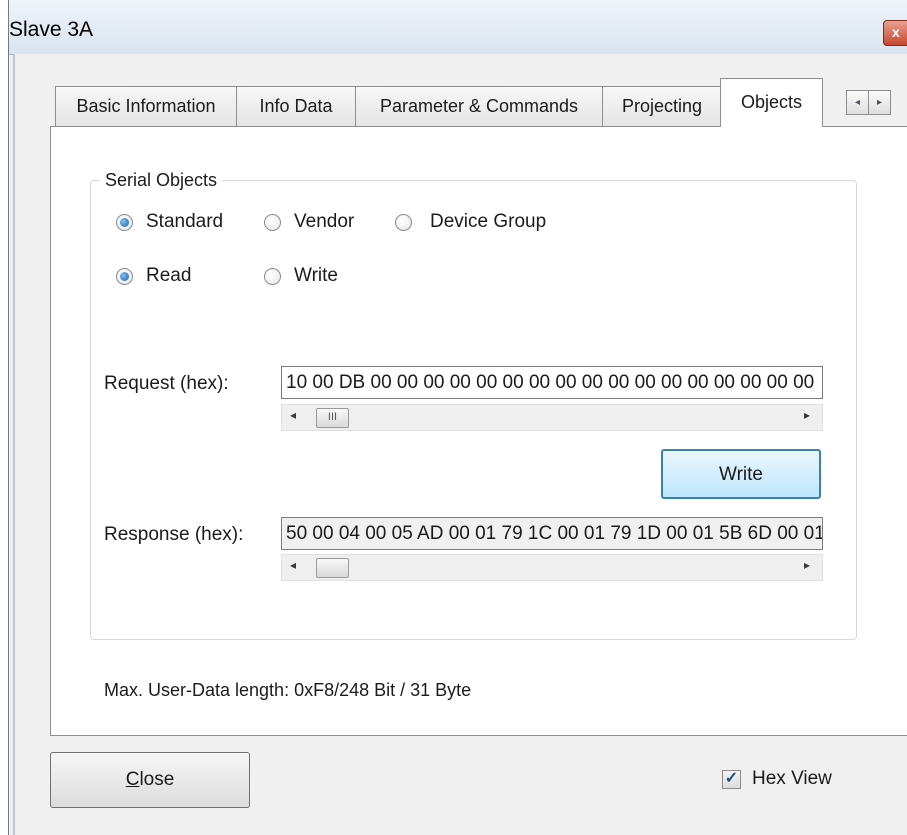 The height and width of the screenshot is (835, 907). I want to click on request-scrollbar: ◂ III ▸, so click(552, 417).